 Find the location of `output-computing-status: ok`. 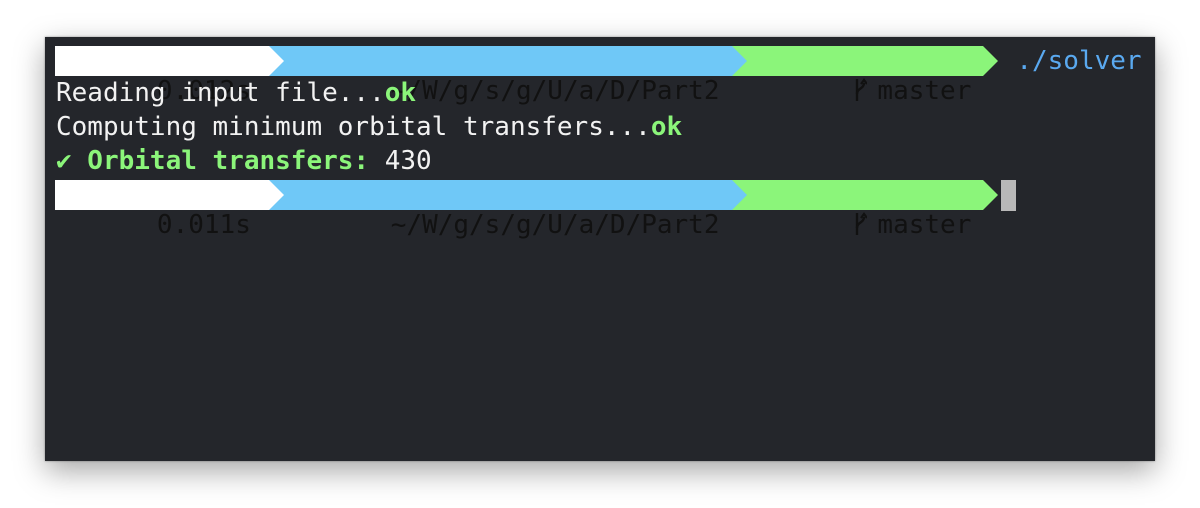

output-computing-status: ok is located at coordinates (666, 127).